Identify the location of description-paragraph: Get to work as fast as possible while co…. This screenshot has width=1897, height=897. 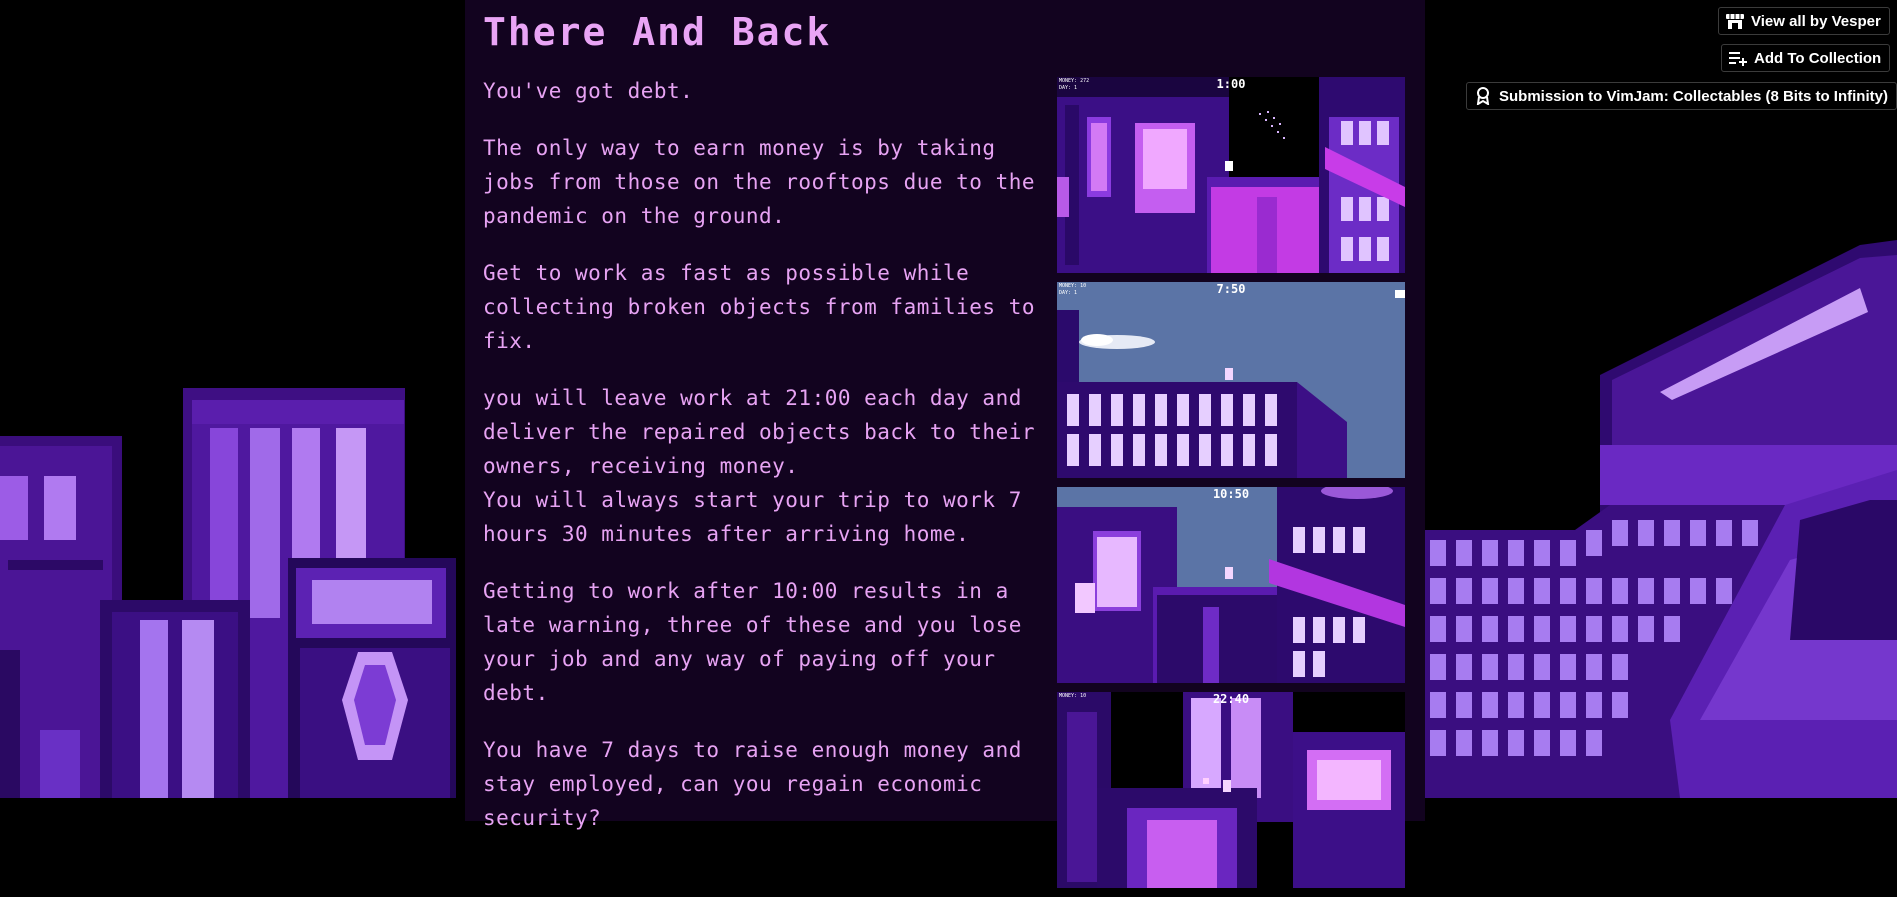
(759, 307).